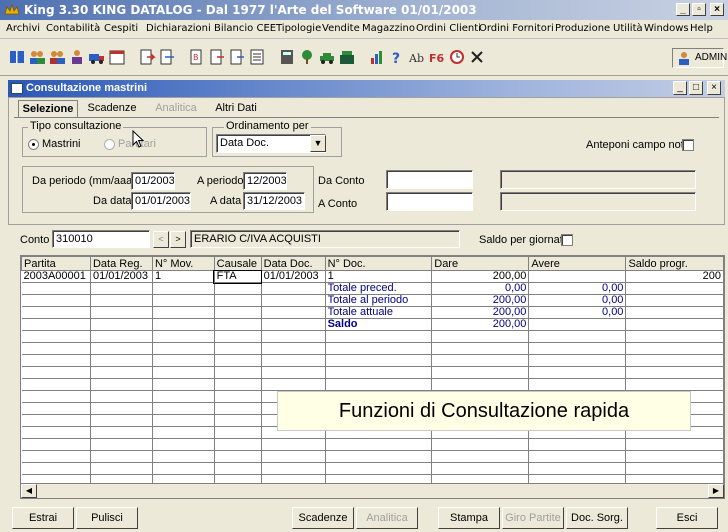 This screenshot has height=532, width=728. Describe the element at coordinates (577, 263) in the screenshot. I see `col-header-avere: Avere` at that location.